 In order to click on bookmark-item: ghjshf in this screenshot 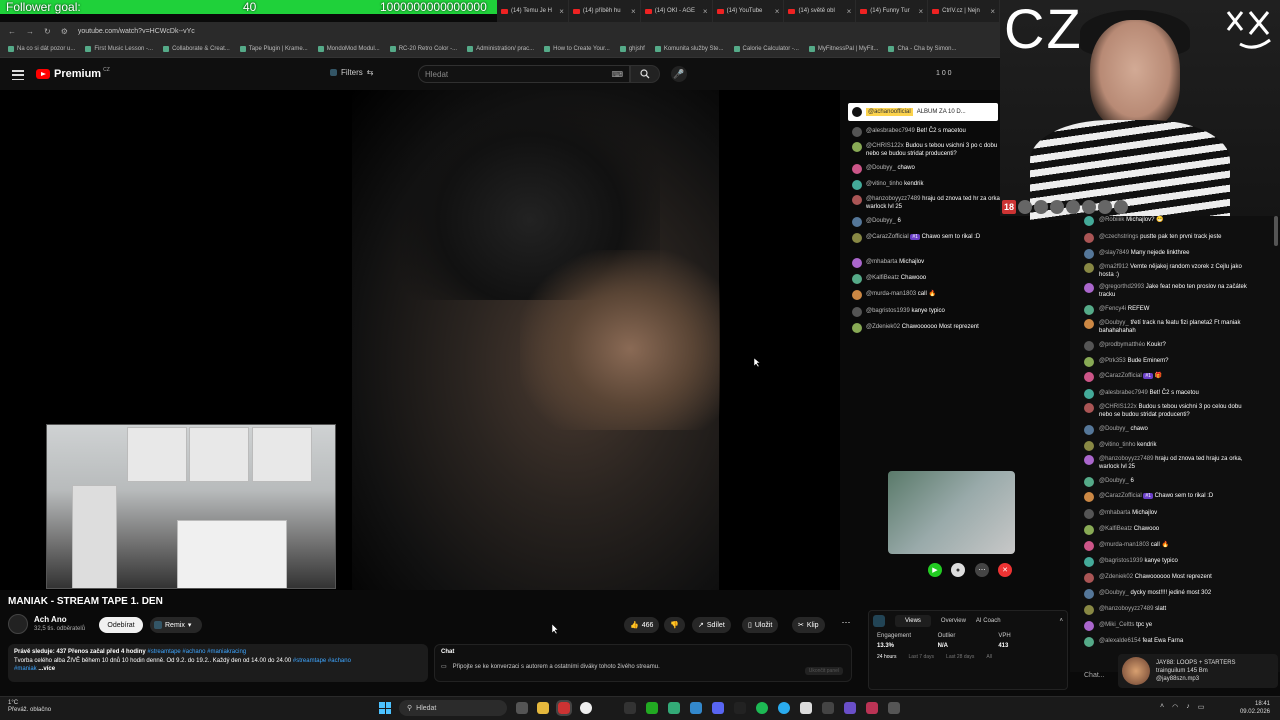, I will do `click(632, 48)`.